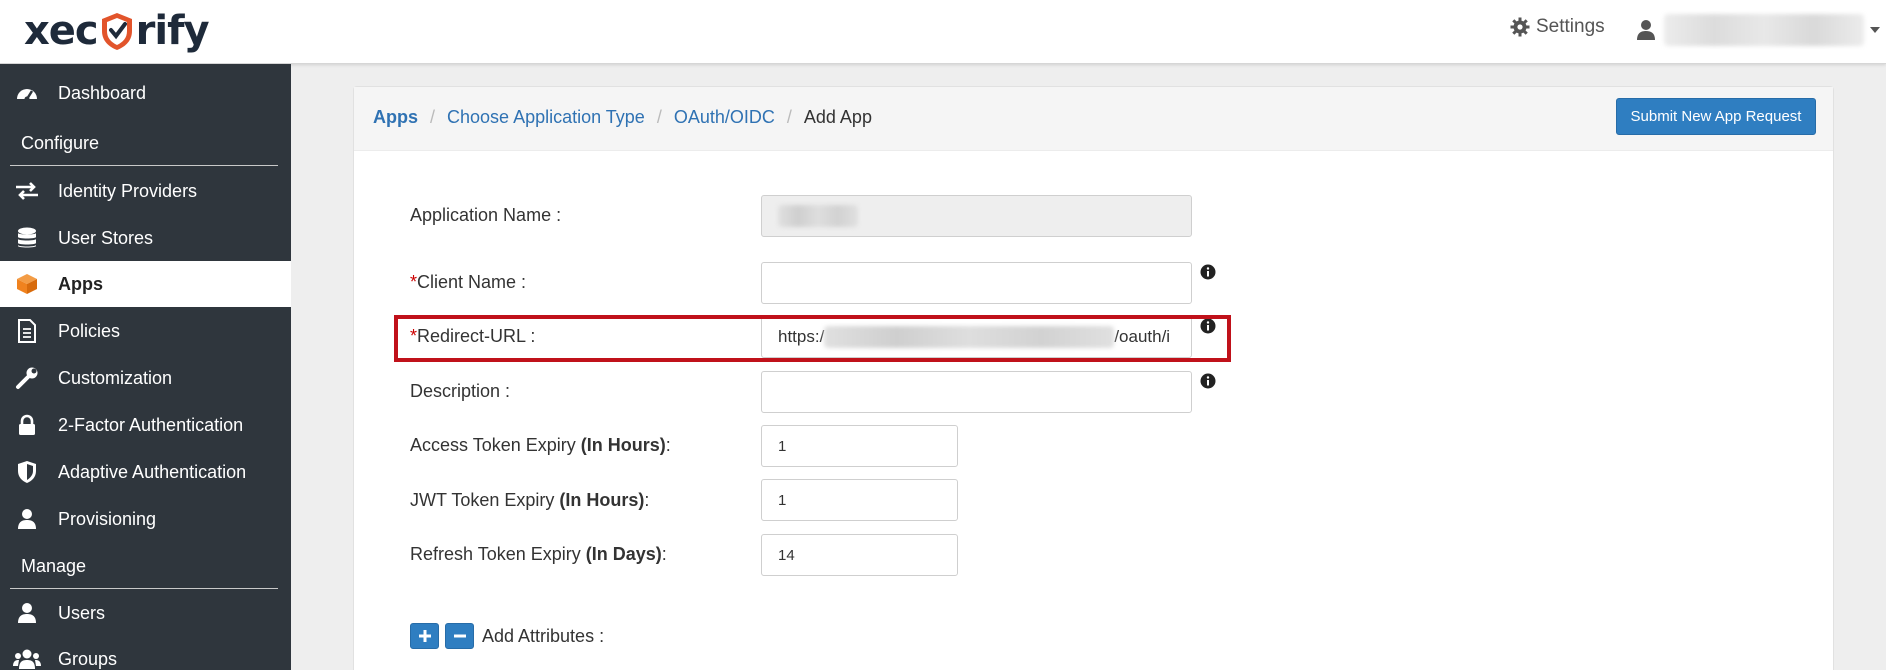 This screenshot has width=1886, height=670. Describe the element at coordinates (943, 32) in the screenshot. I see `top-header: xec rify Settings` at that location.